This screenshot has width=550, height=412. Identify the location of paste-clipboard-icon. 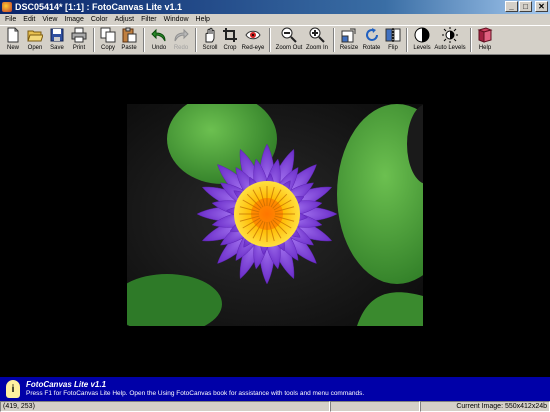
(129, 35).